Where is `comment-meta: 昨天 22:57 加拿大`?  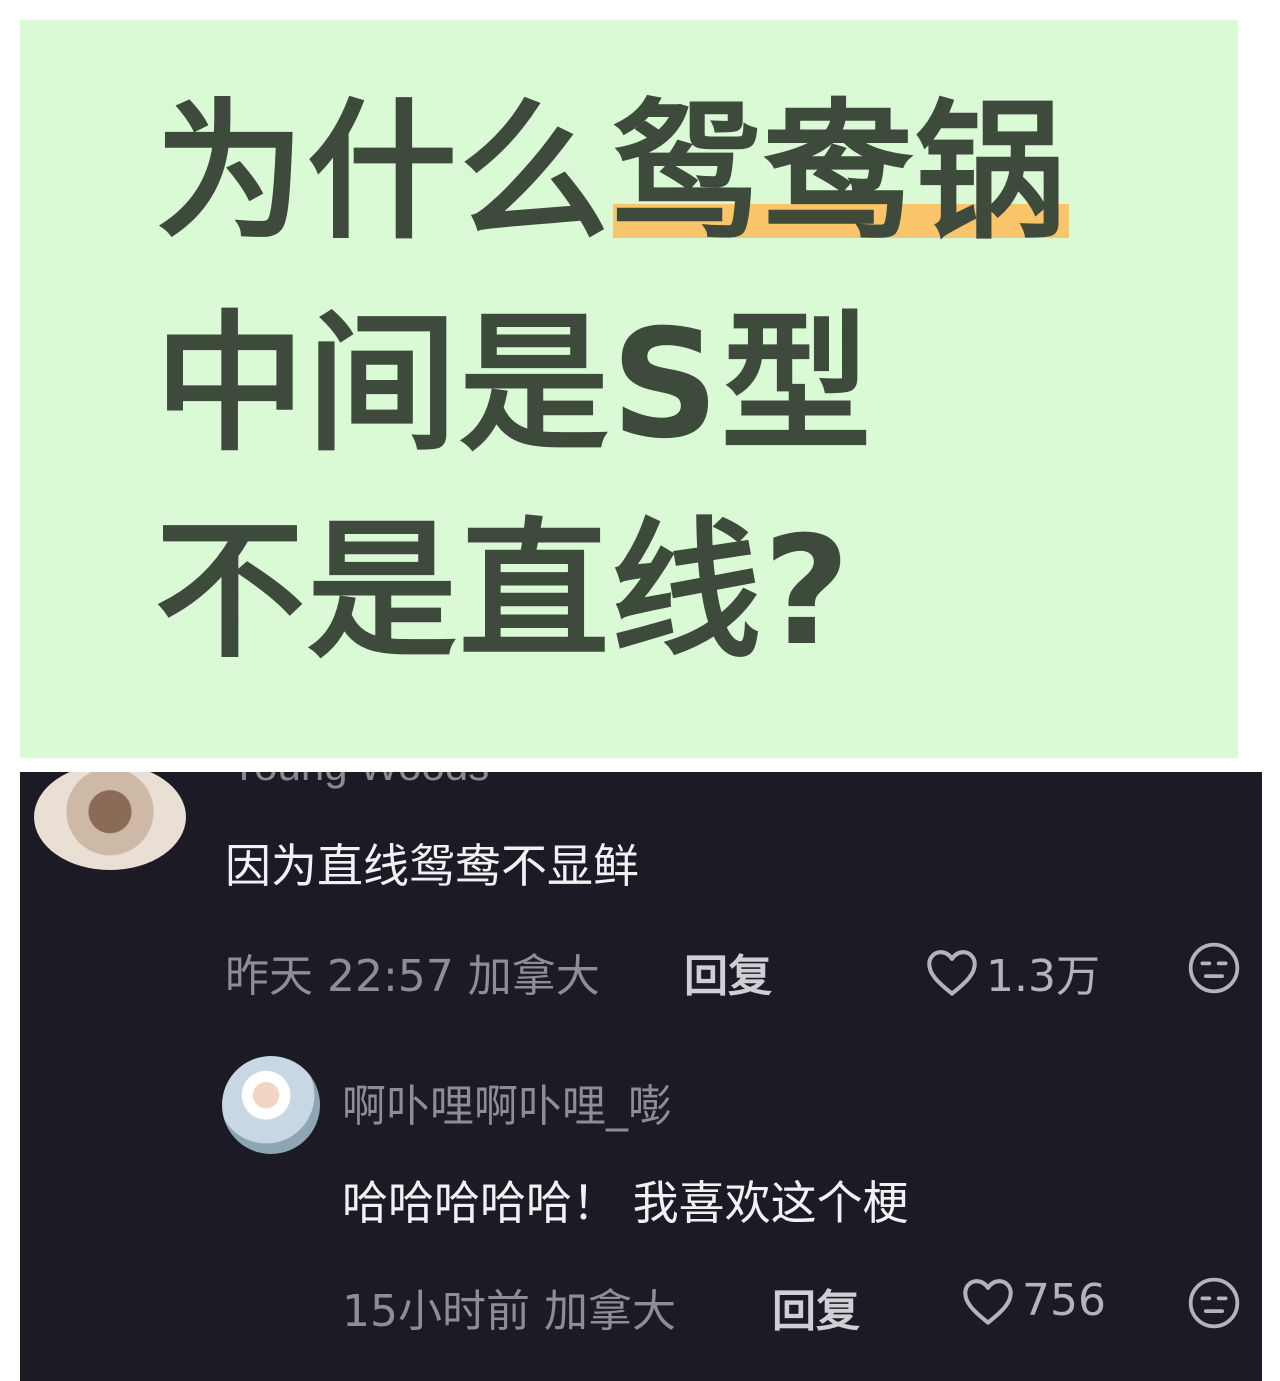
comment-meta: 昨天 22:57 加拿大 is located at coordinates (412, 976).